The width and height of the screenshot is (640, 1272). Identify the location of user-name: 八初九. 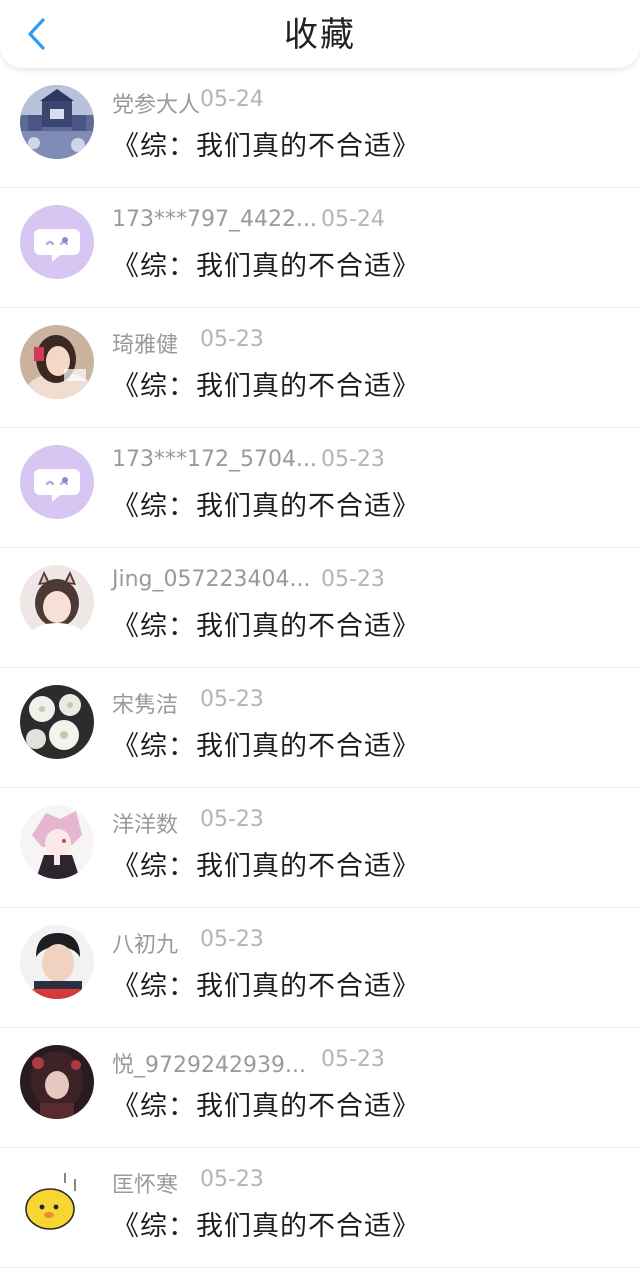
(145, 945).